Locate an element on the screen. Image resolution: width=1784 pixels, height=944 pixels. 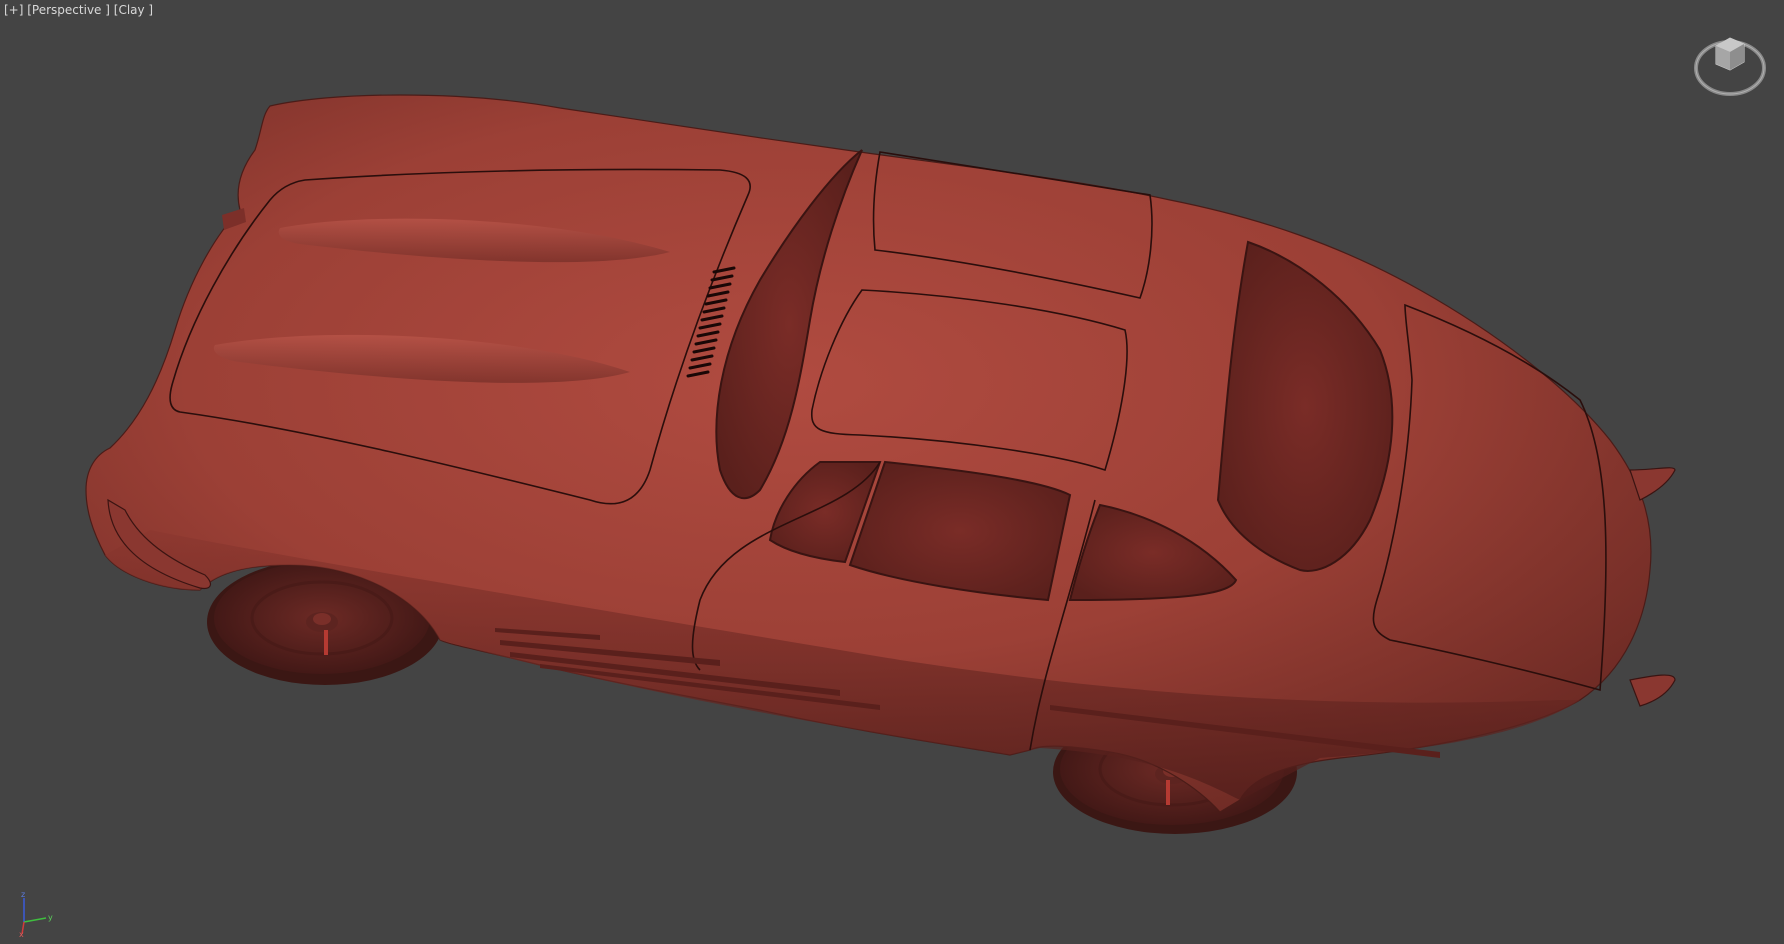
viewcube-icon is located at coordinates (1730, 65).